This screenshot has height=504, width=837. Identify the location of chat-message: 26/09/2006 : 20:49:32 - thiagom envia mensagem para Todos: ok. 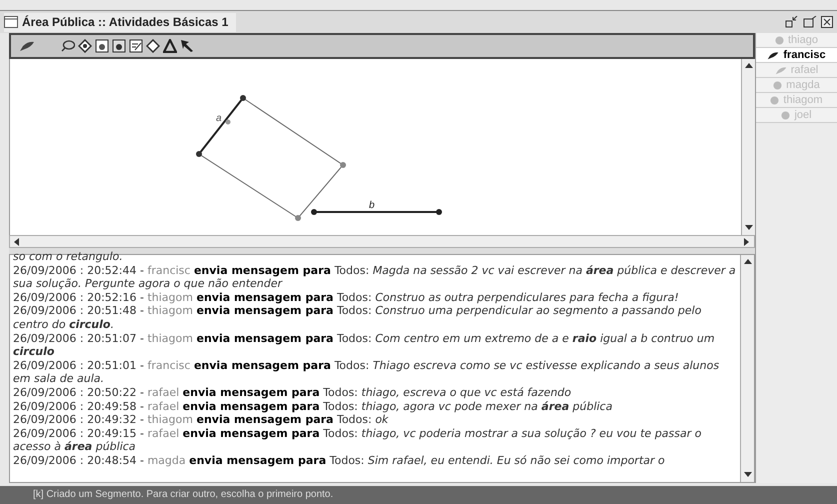
(201, 420).